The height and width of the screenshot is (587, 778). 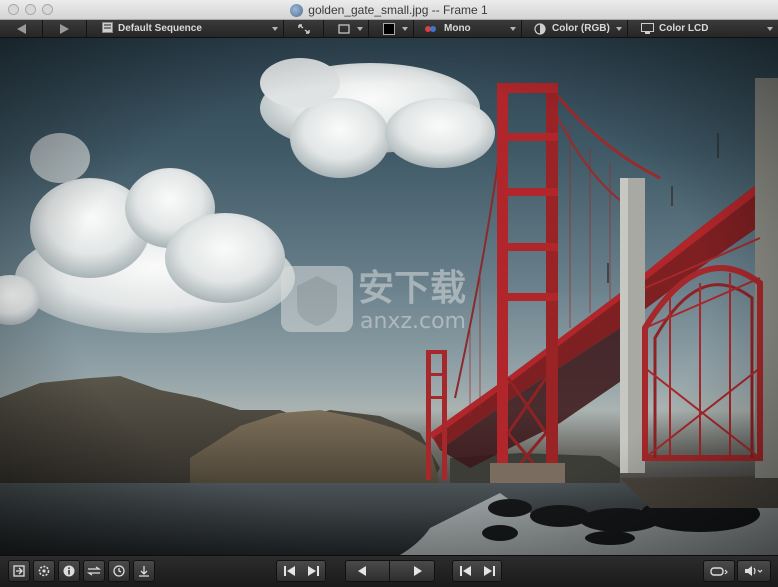 I want to click on step-frame-group, so click(x=301, y=571).